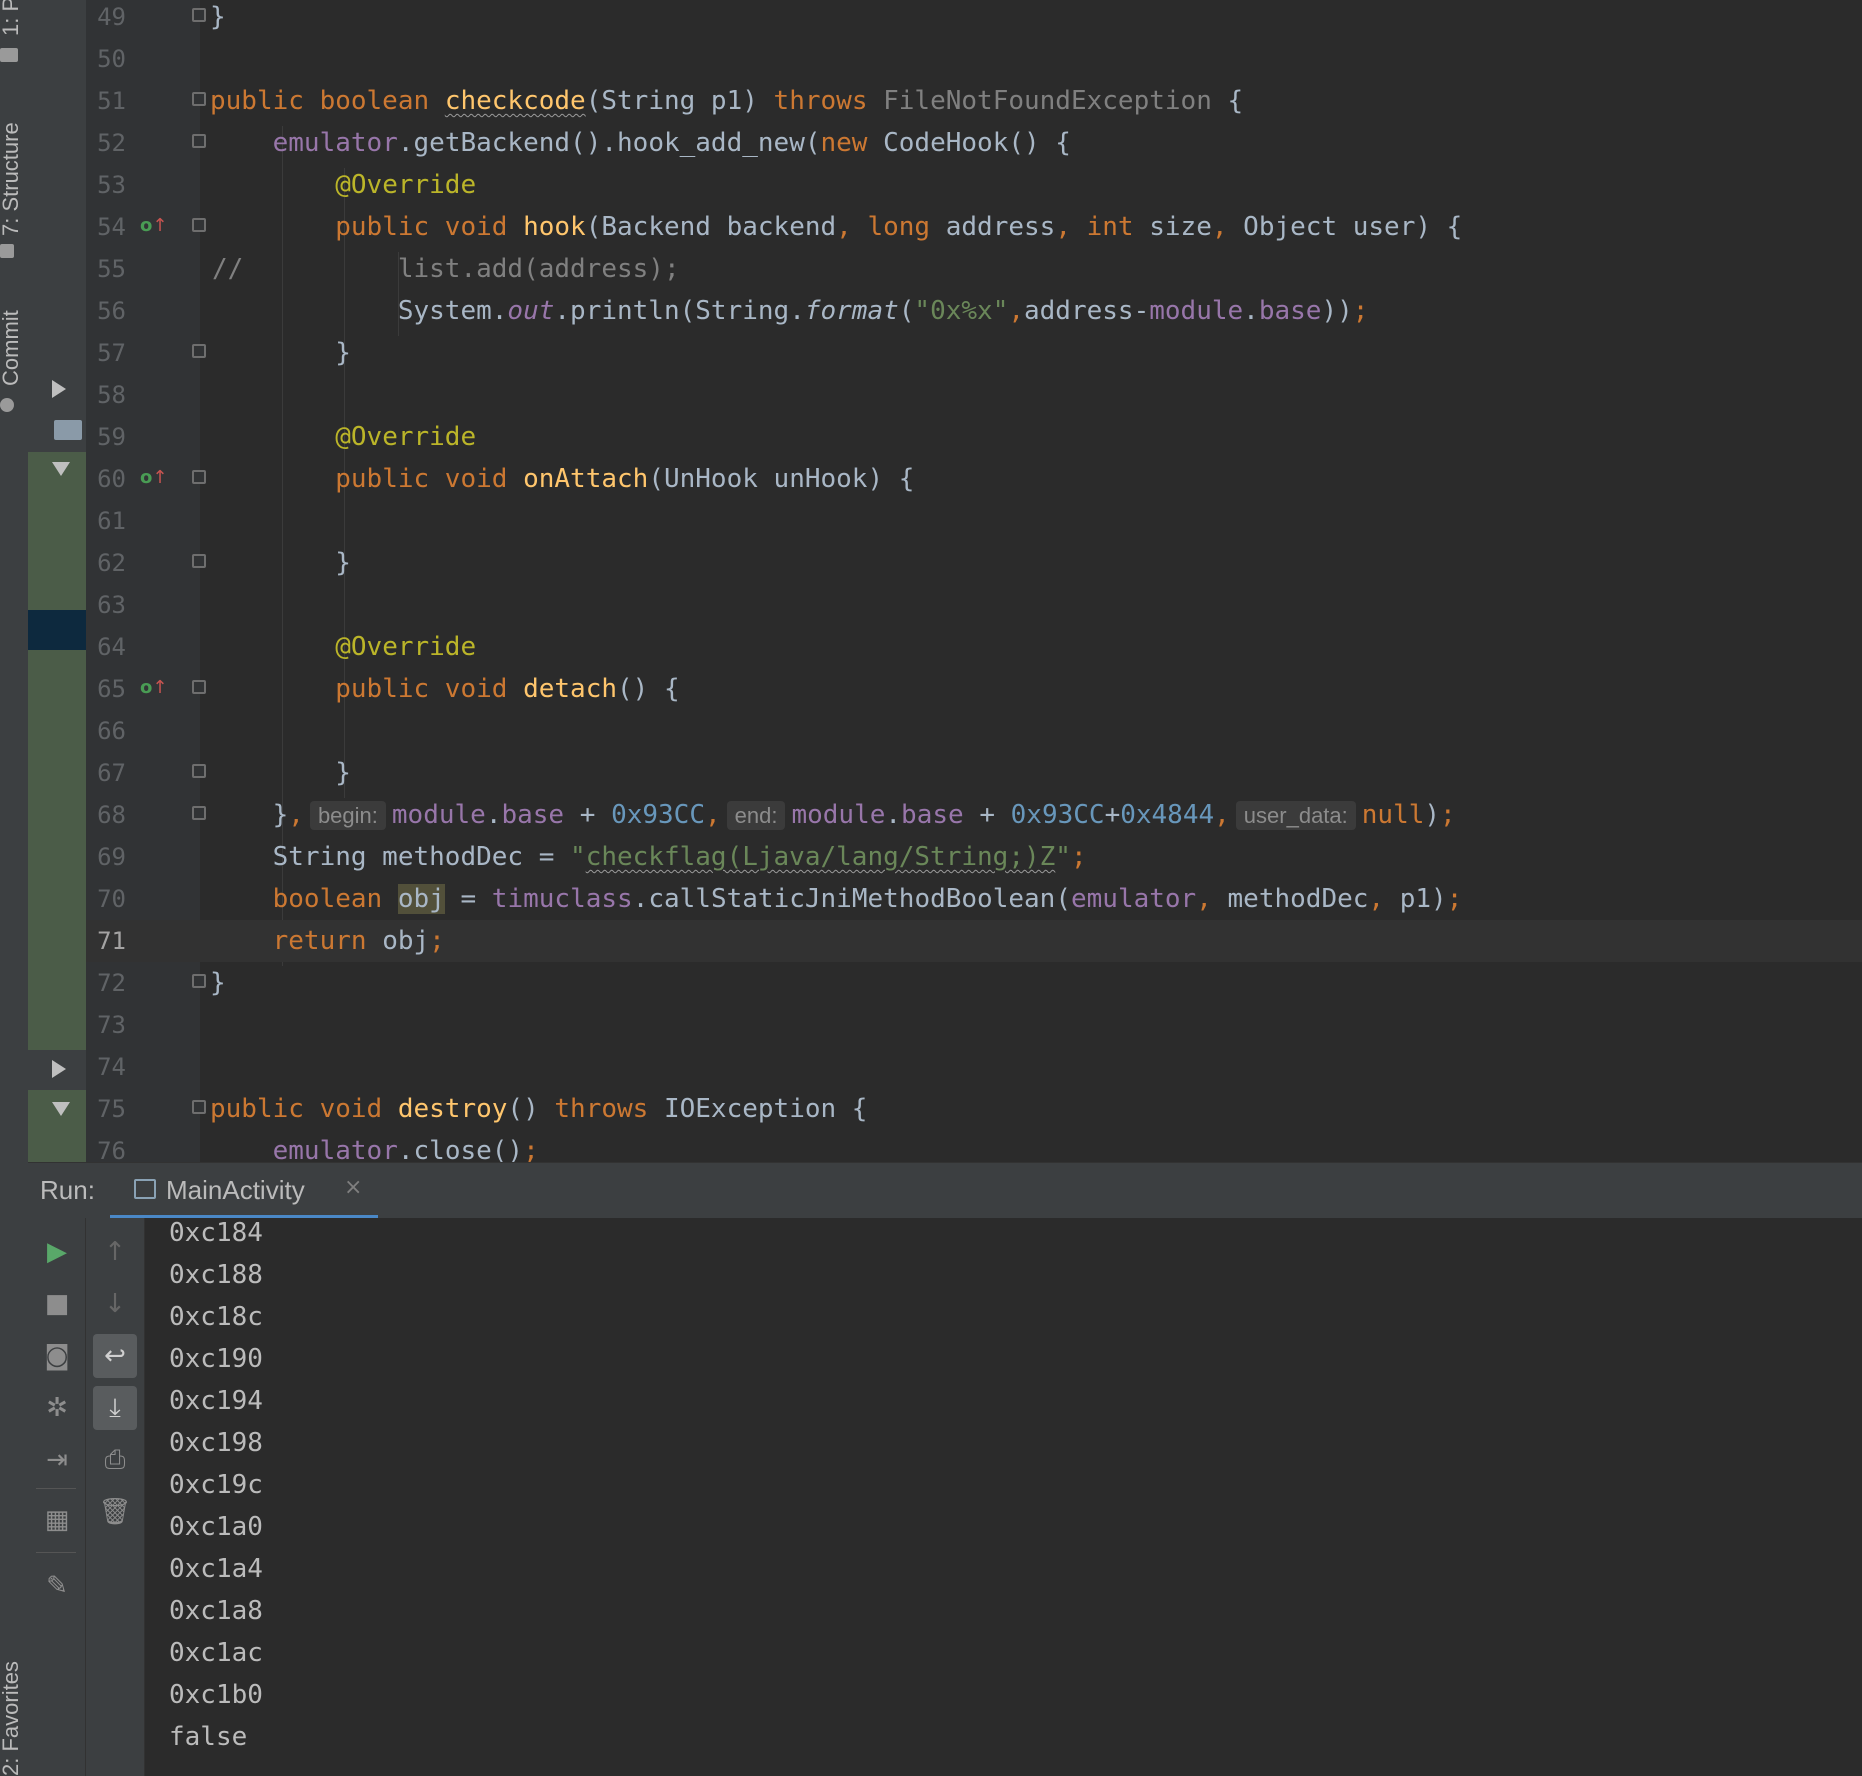  What do you see at coordinates (111, 983) in the screenshot?
I see `line-number: 72` at bounding box center [111, 983].